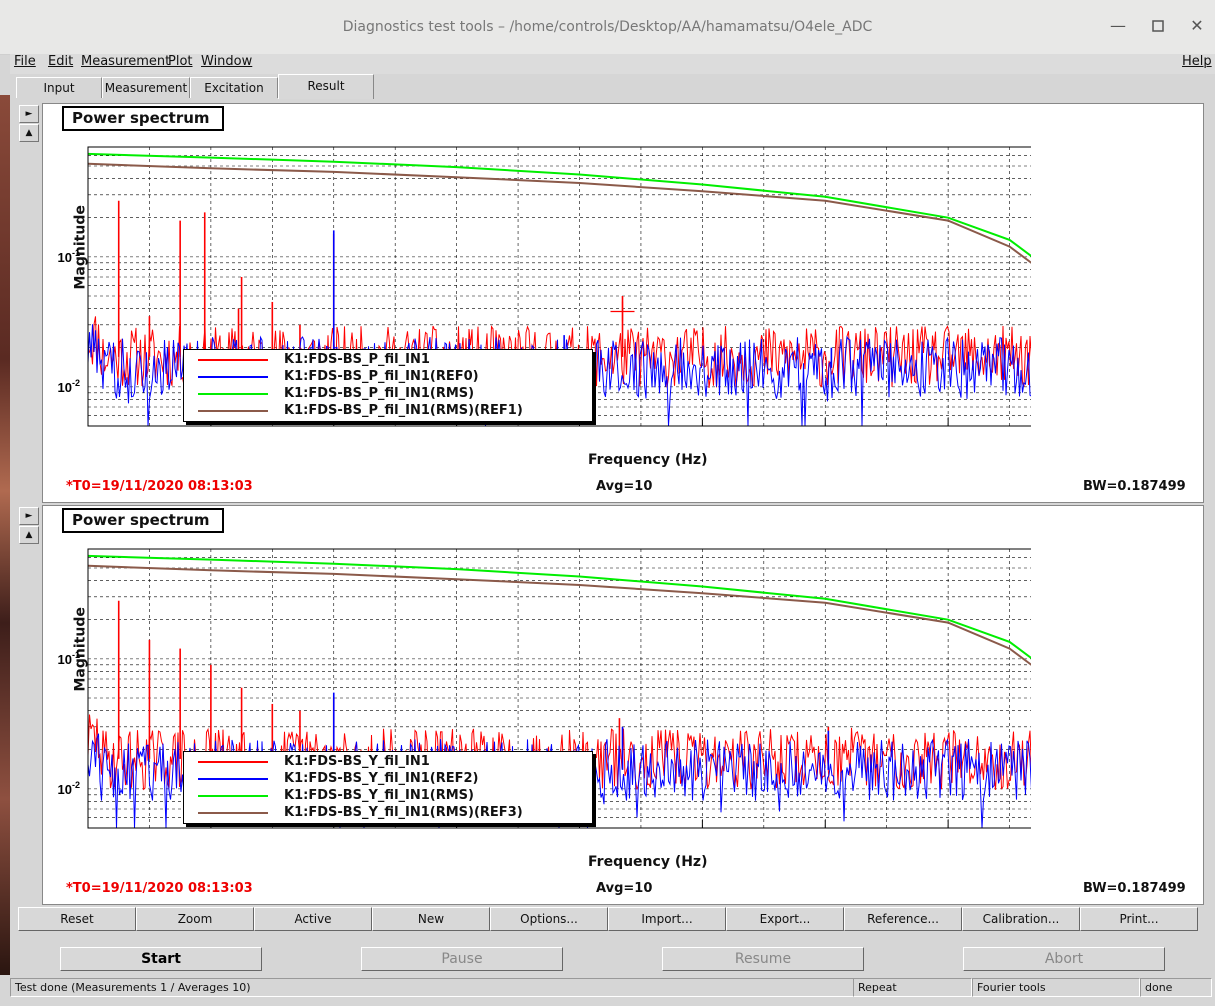 Image resolution: width=1215 pixels, height=1006 pixels. I want to click on legend-label: K1:FDS-BS_Y_fil_IN1(REF2), so click(381, 778).